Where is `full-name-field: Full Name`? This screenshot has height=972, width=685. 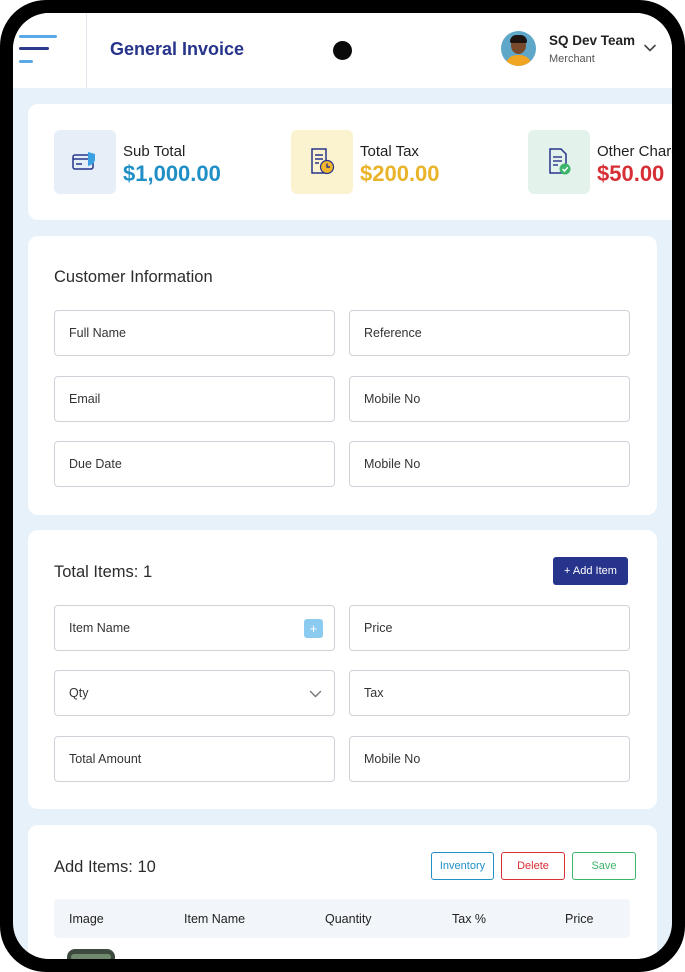 full-name-field: Full Name is located at coordinates (194, 333).